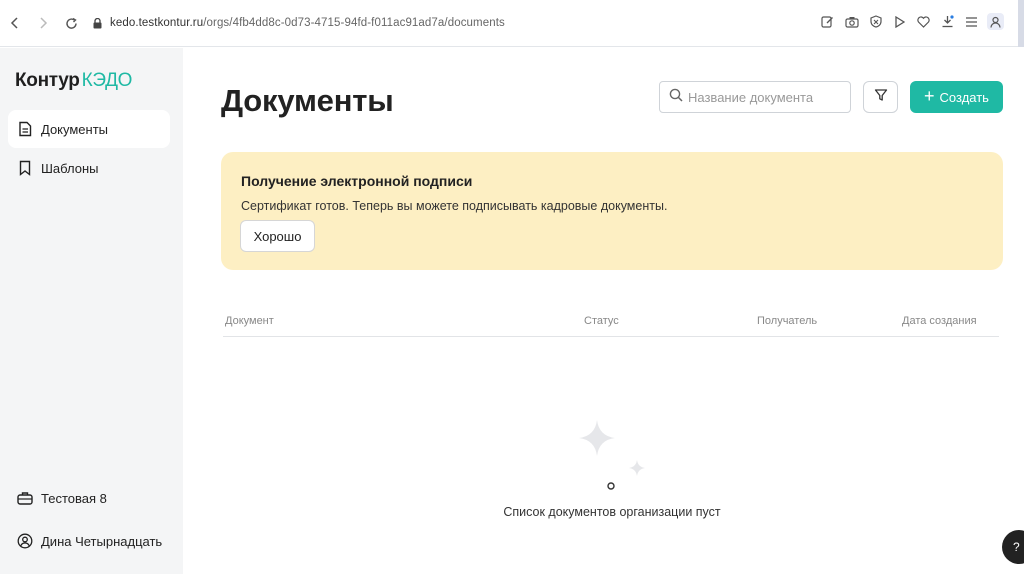 This screenshot has width=1024, height=574. What do you see at coordinates (676, 97) in the screenshot?
I see `search-icon` at bounding box center [676, 97].